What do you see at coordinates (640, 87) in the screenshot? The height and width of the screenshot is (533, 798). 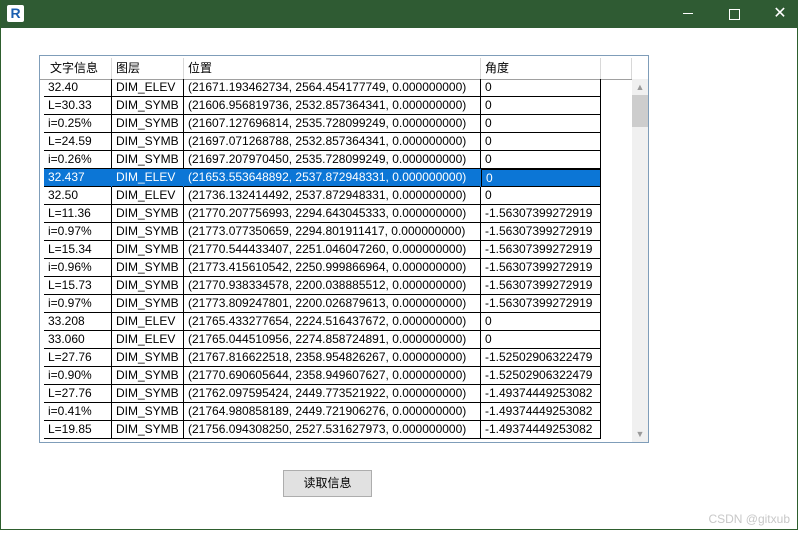 I see `scroll-up-icon: ▲` at bounding box center [640, 87].